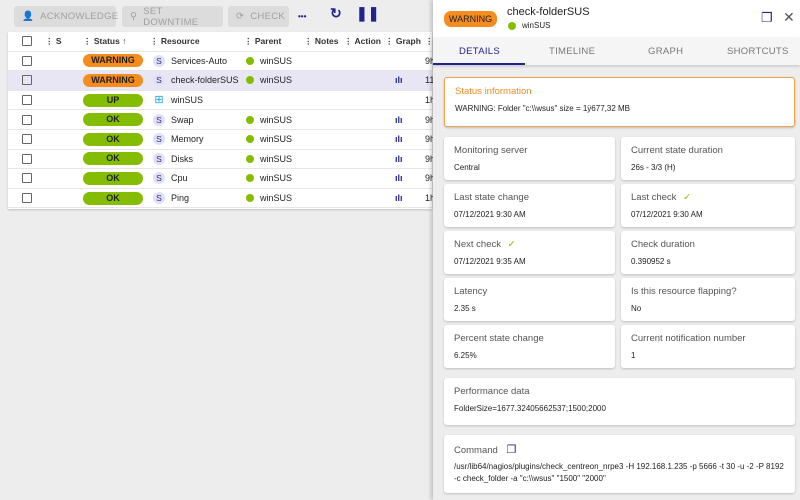 The height and width of the screenshot is (500, 800). What do you see at coordinates (124, 40) in the screenshot?
I see `sort-arrow-icon: ↑` at bounding box center [124, 40].